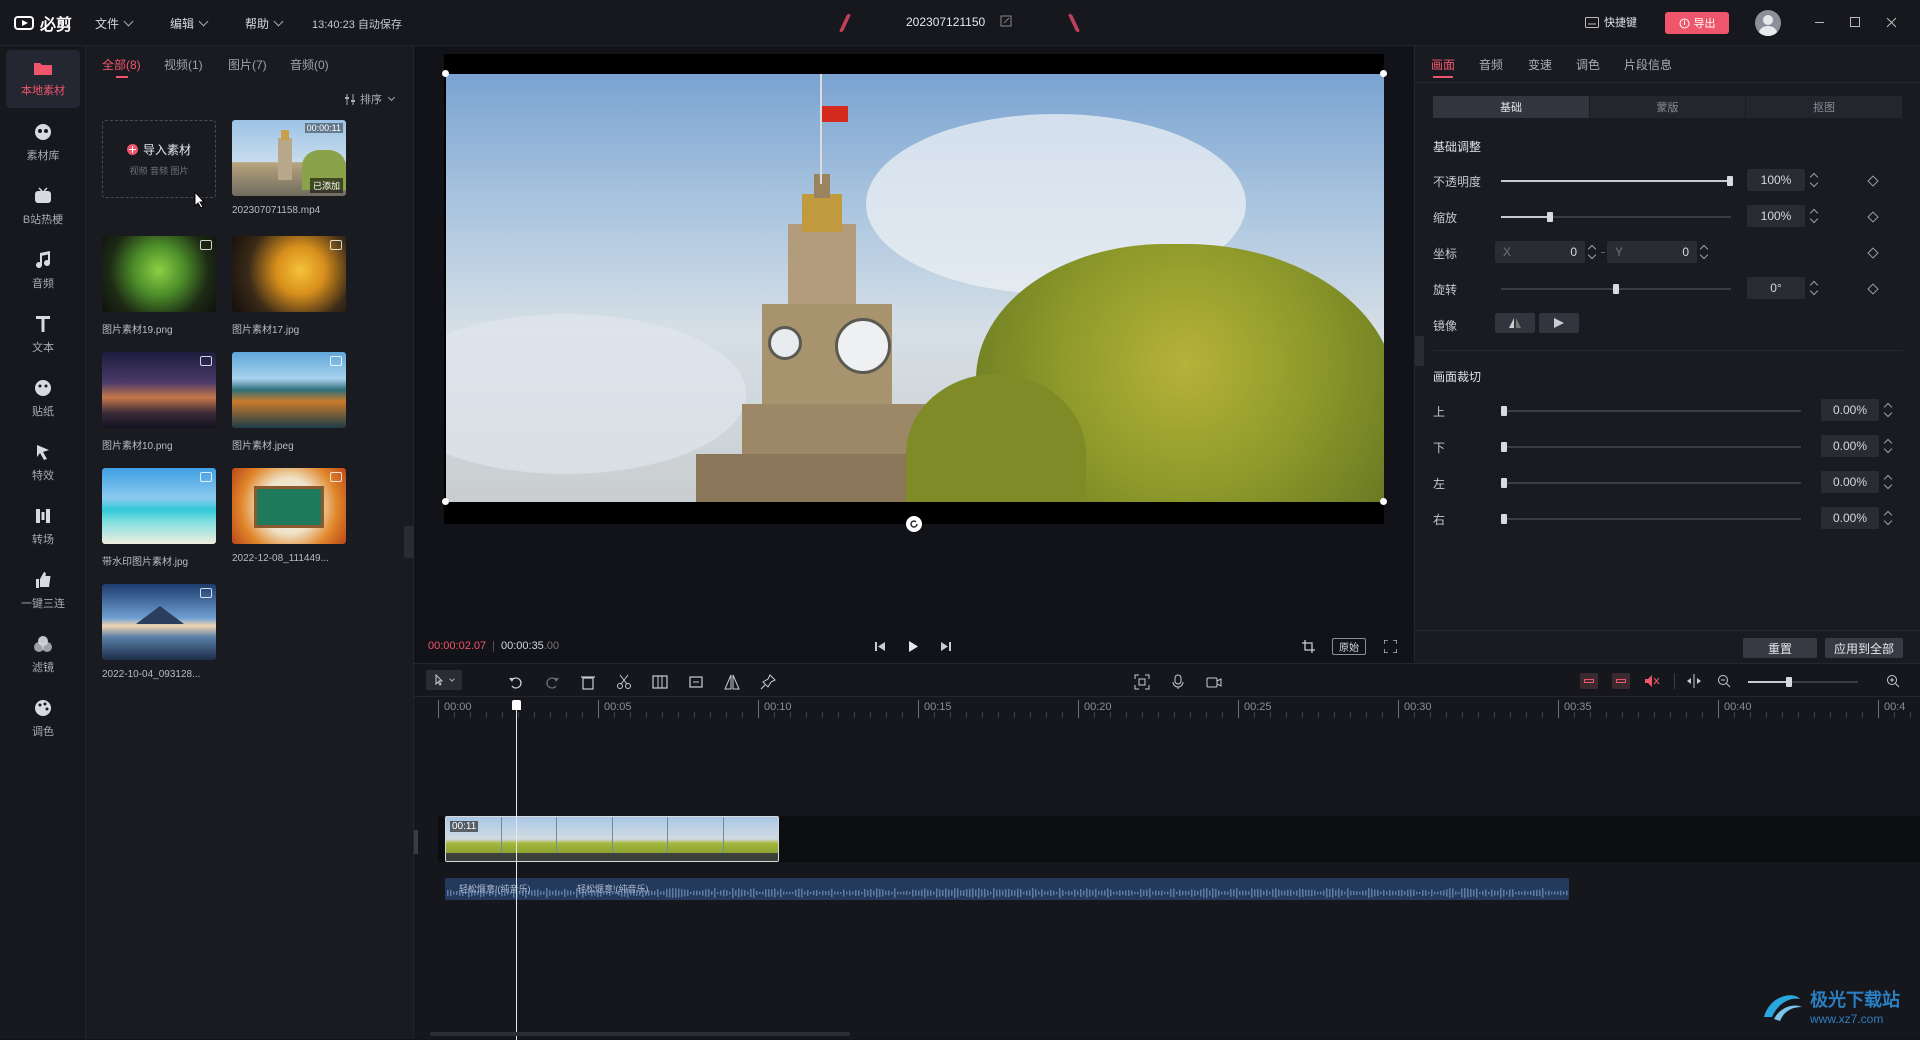  What do you see at coordinates (1850, 446) in the screenshot?
I see `crop-bottom-input: 0.00%` at bounding box center [1850, 446].